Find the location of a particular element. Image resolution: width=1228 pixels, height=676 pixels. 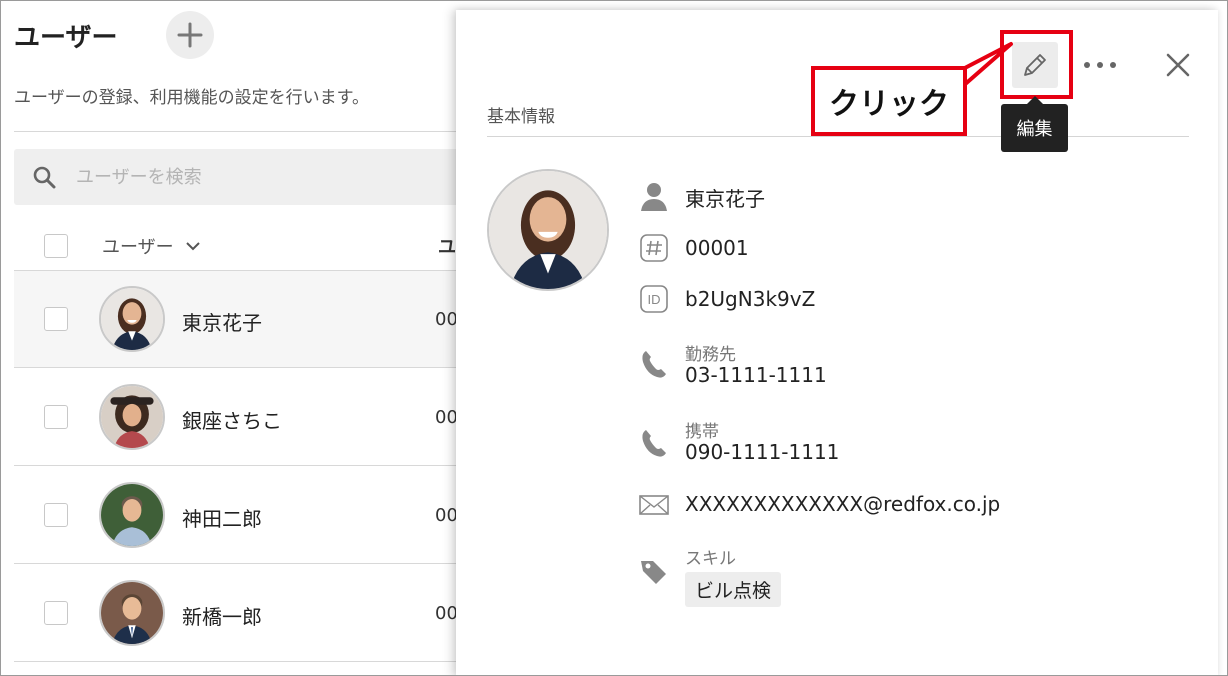

section-title: 基本情報 is located at coordinates (521, 117).